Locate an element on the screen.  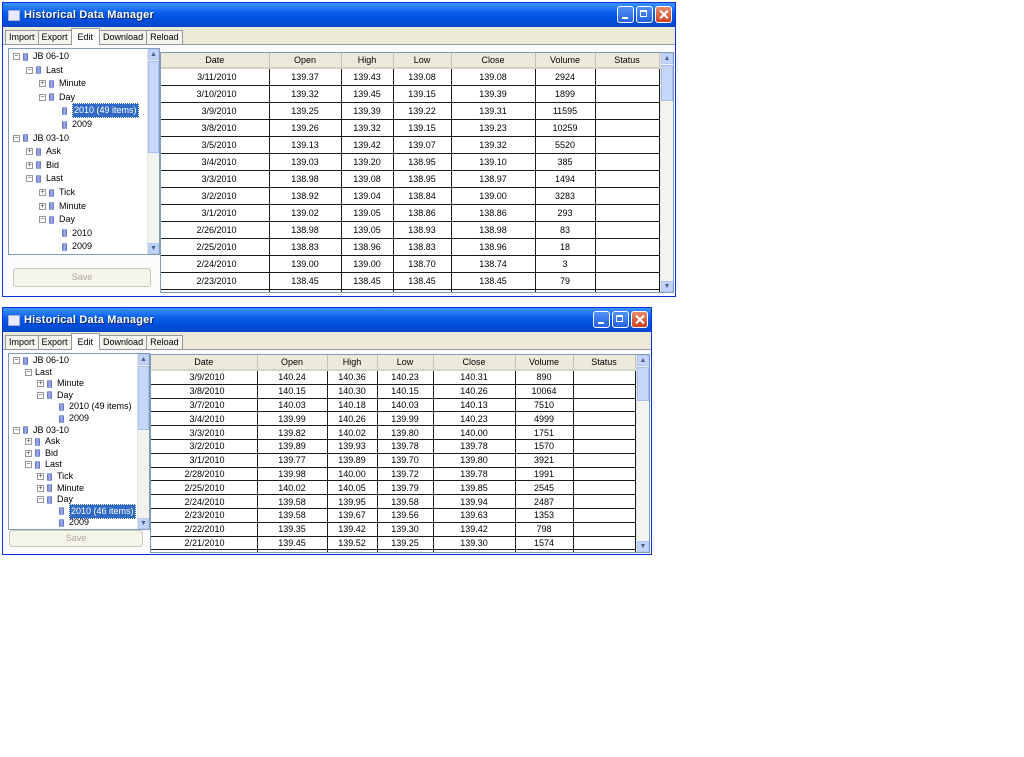
cell-high: 140.36 is located at coordinates (352, 377).